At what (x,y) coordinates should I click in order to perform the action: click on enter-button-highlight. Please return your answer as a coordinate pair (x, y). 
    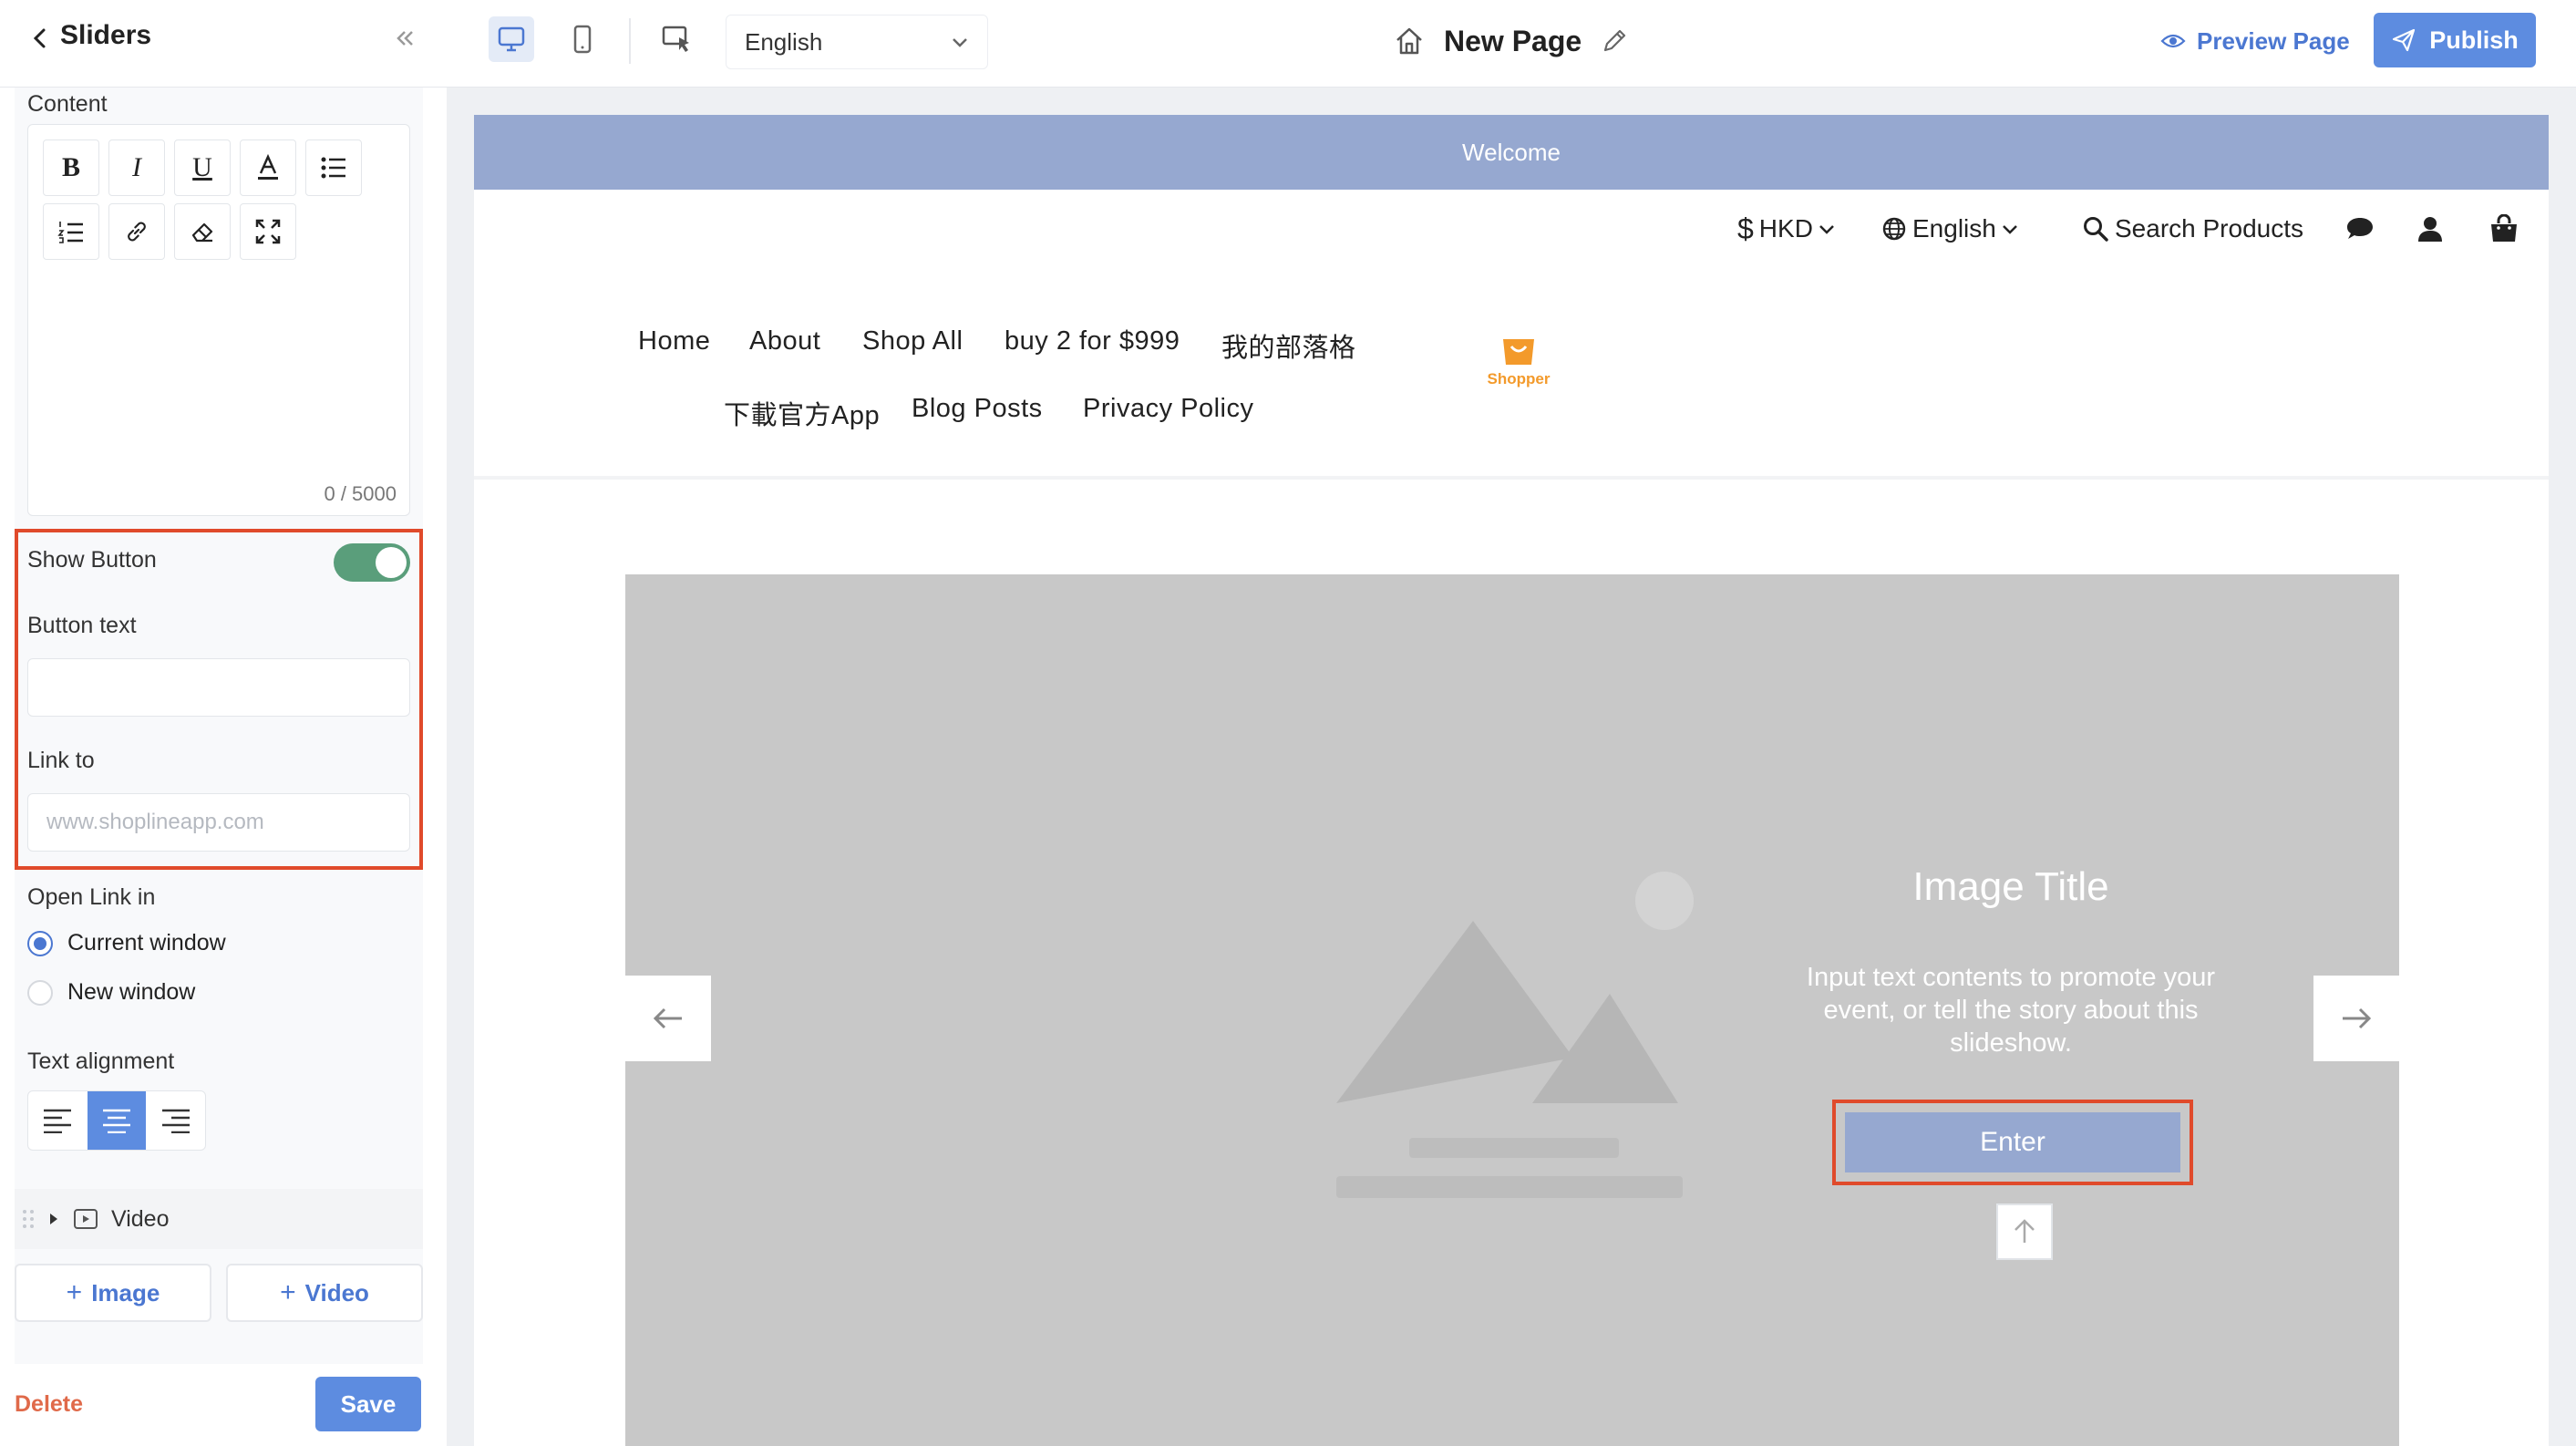
    Looking at the image, I should click on (2012, 1142).